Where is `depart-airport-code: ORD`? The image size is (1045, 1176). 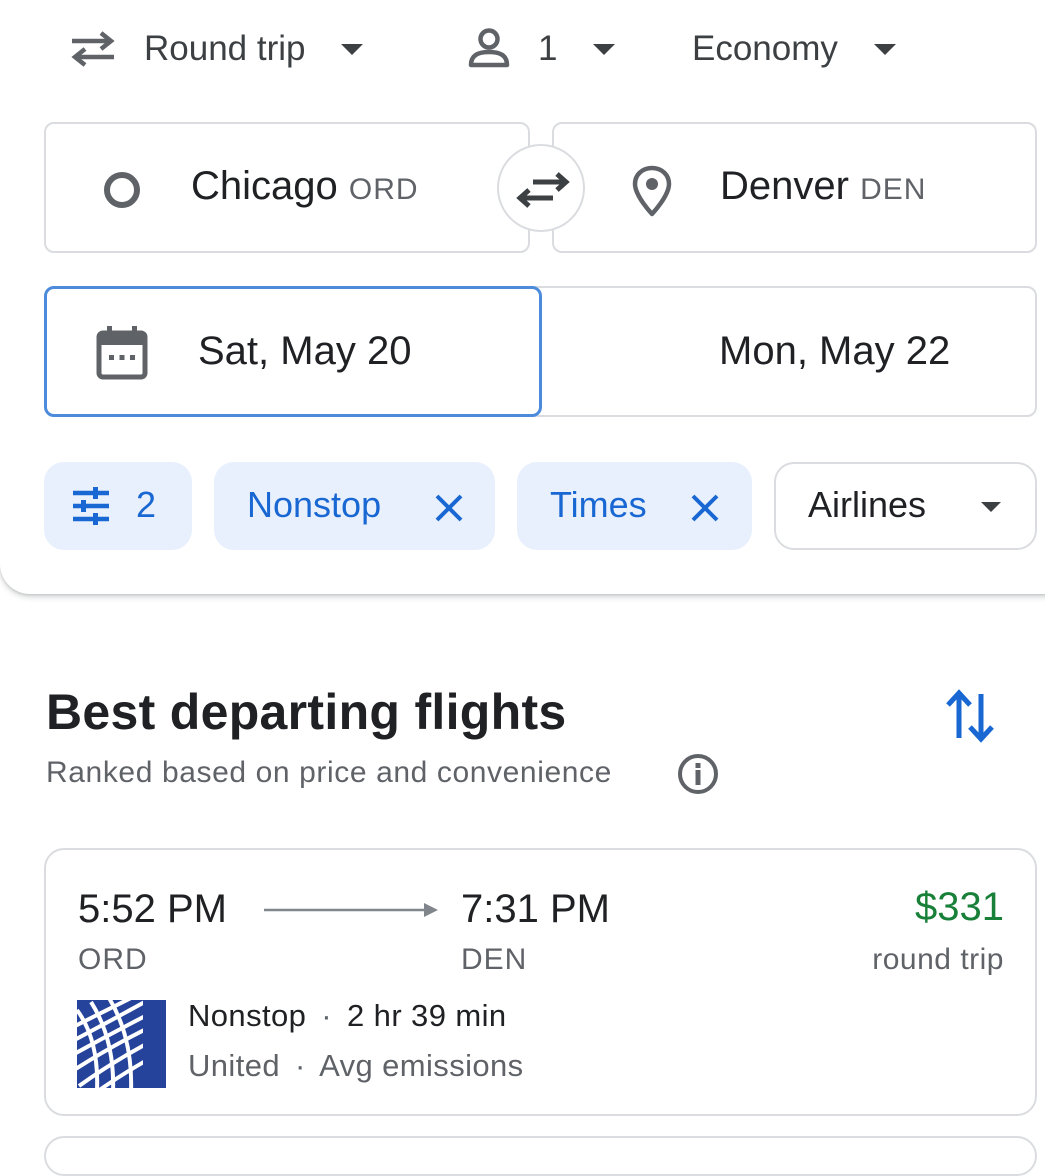
depart-airport-code: ORD is located at coordinates (113, 959).